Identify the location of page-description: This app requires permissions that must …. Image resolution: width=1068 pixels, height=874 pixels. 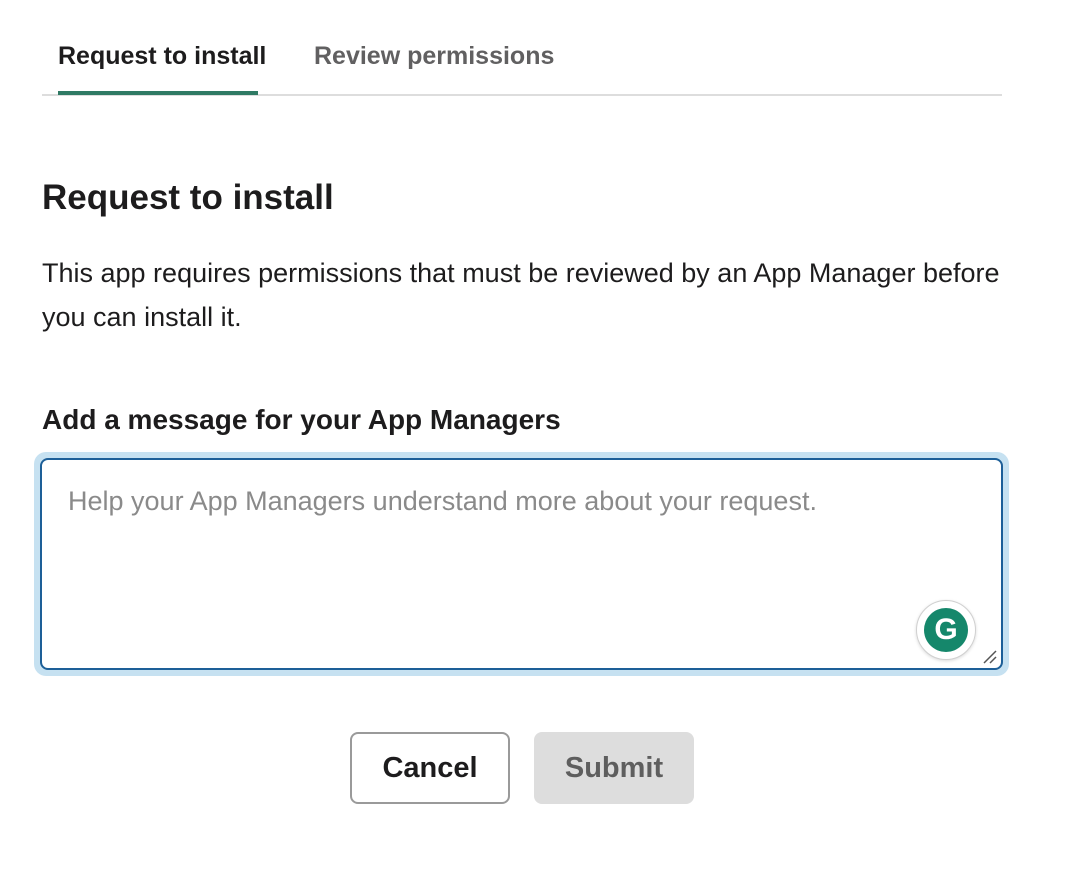
(521, 295).